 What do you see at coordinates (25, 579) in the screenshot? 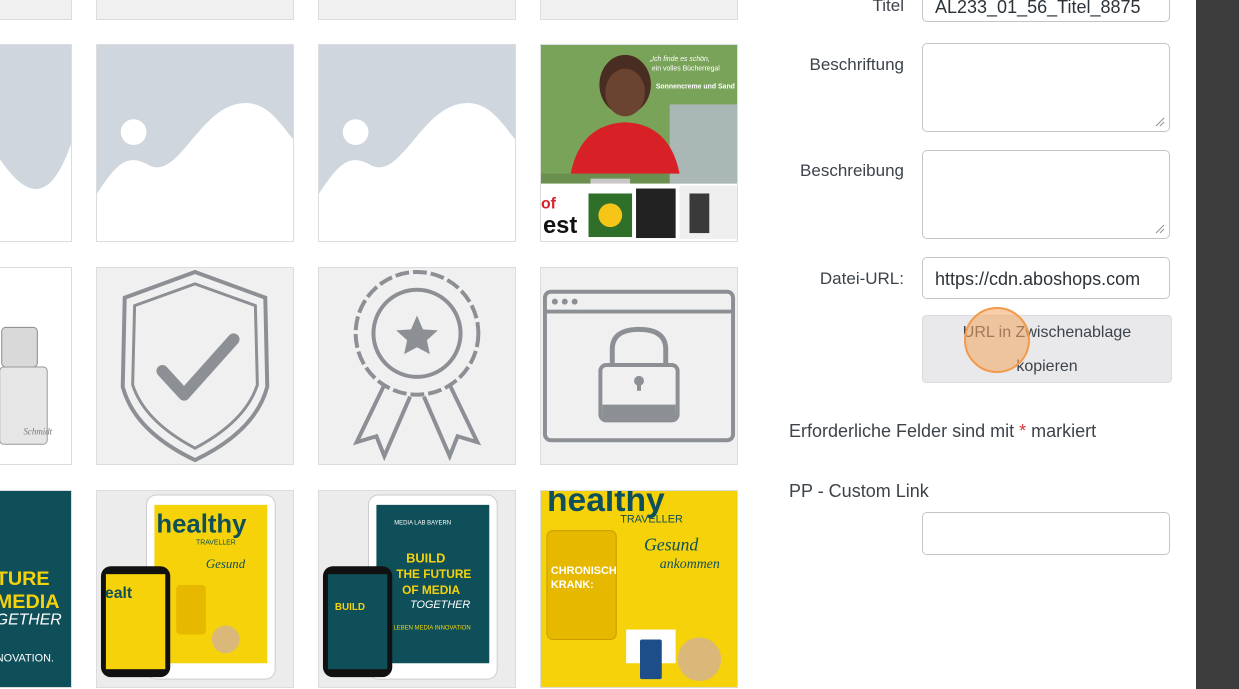
I see `svg-text: TURE` at bounding box center [25, 579].